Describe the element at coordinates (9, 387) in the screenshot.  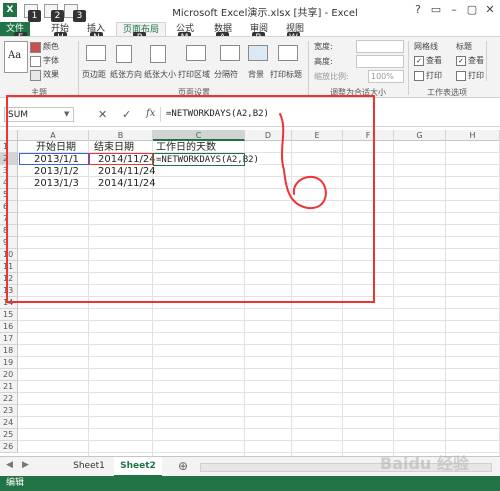
I see `row-header-21: 21` at that location.